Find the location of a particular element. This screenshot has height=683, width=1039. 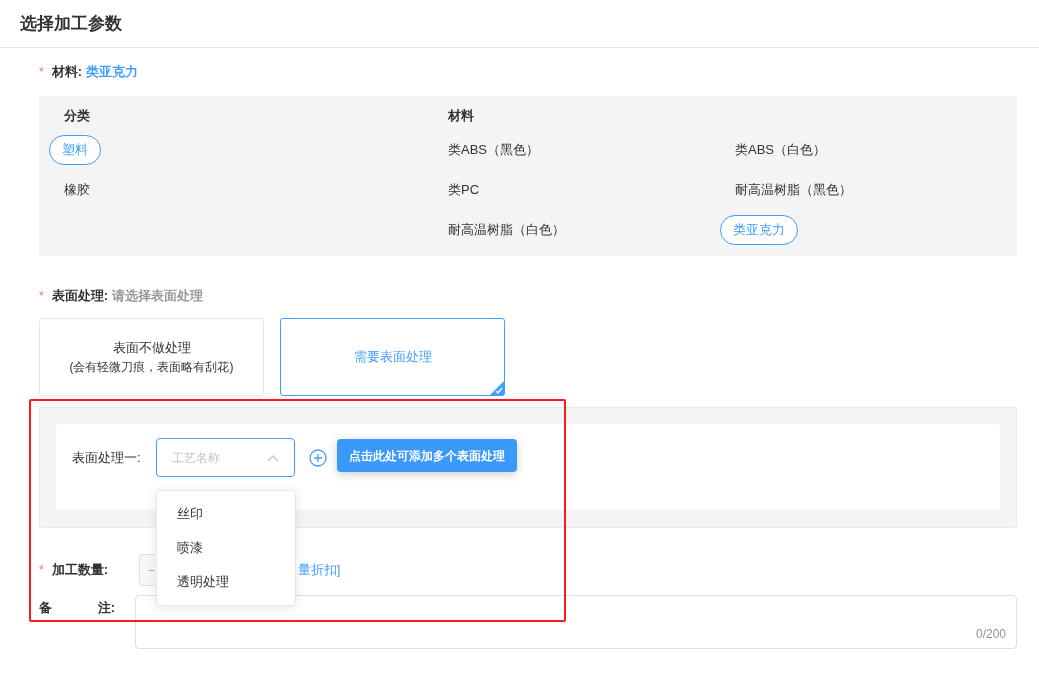

surface-label: 表面处理: is located at coordinates (79, 296).